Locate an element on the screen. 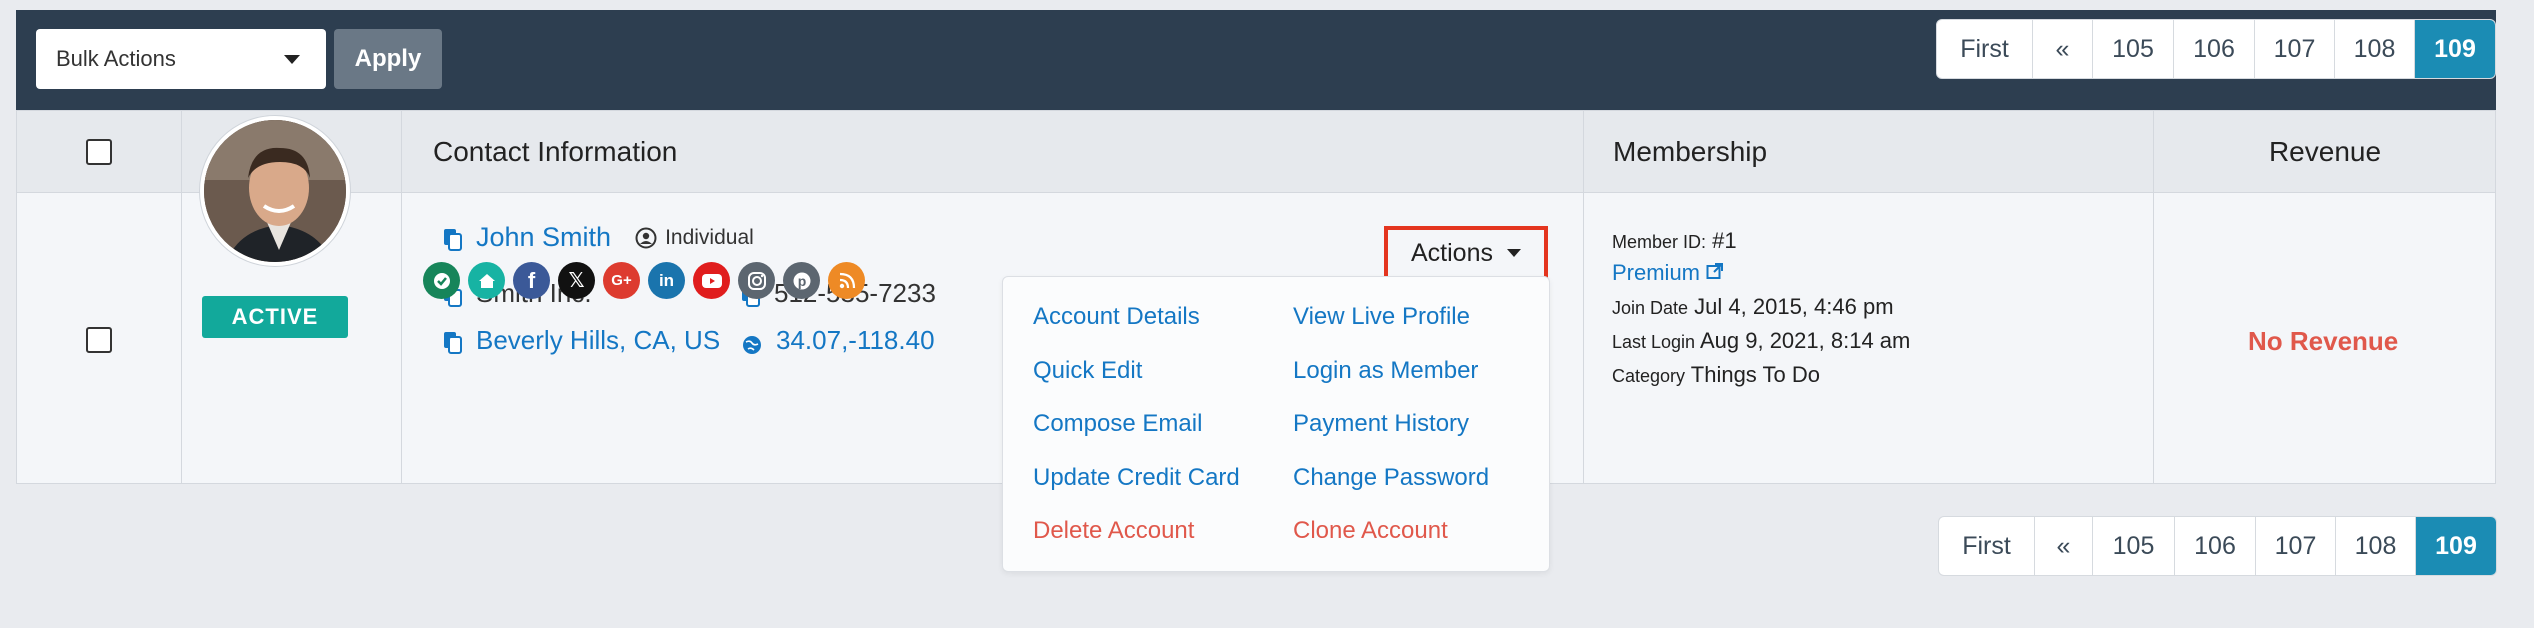 The height and width of the screenshot is (628, 2534). svg-text: p is located at coordinates (801, 281).